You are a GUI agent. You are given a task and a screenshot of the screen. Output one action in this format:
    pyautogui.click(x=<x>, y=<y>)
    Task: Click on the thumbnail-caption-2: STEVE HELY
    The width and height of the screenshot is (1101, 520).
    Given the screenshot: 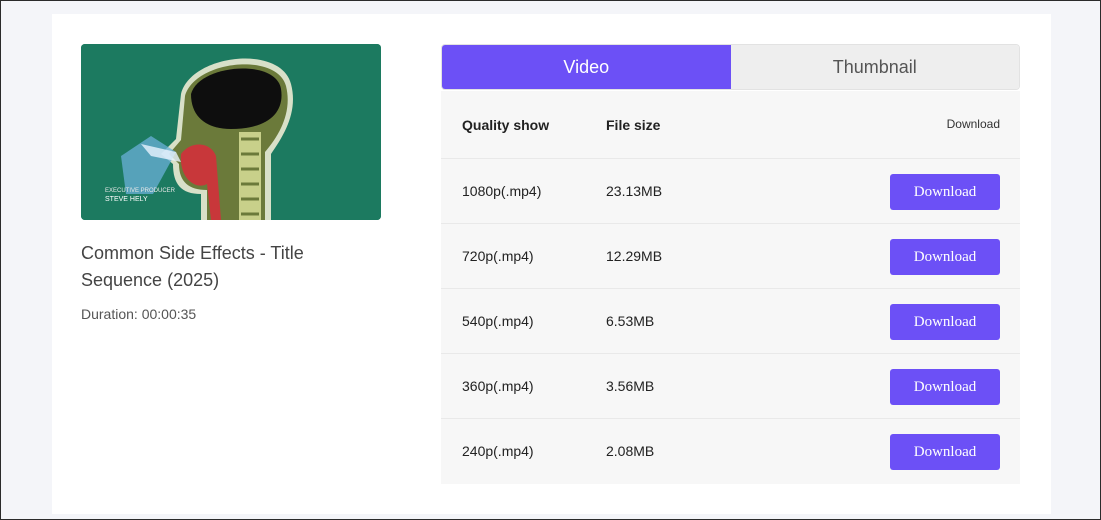 What is the action you would take?
    pyautogui.click(x=126, y=199)
    